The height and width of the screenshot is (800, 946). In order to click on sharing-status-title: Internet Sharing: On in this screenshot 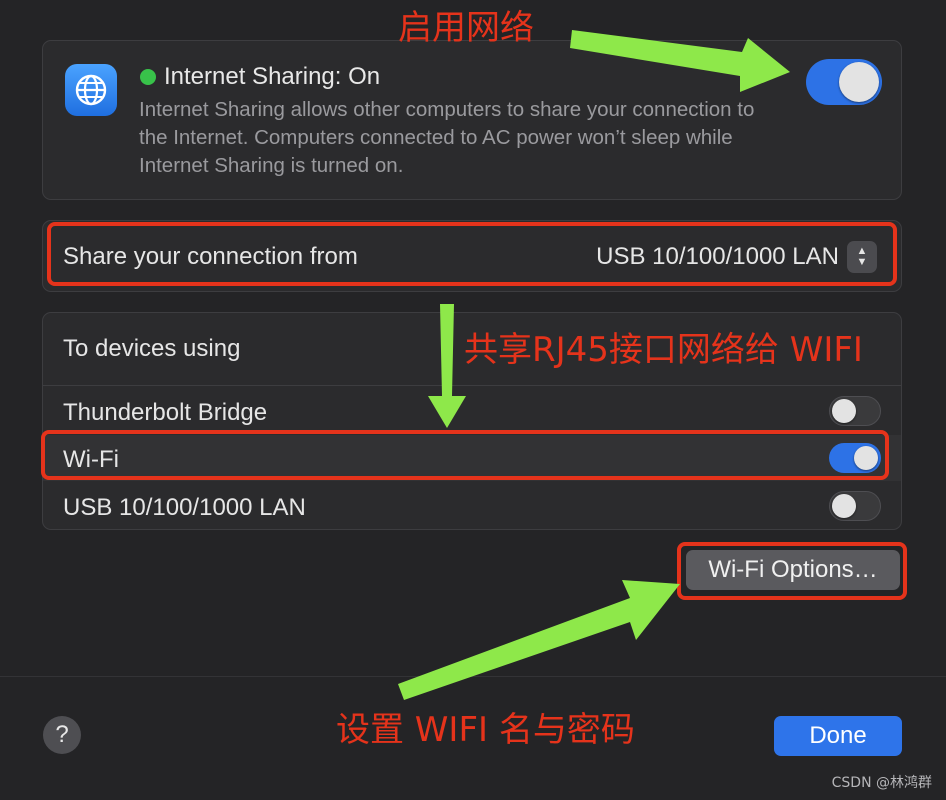, I will do `click(260, 77)`.